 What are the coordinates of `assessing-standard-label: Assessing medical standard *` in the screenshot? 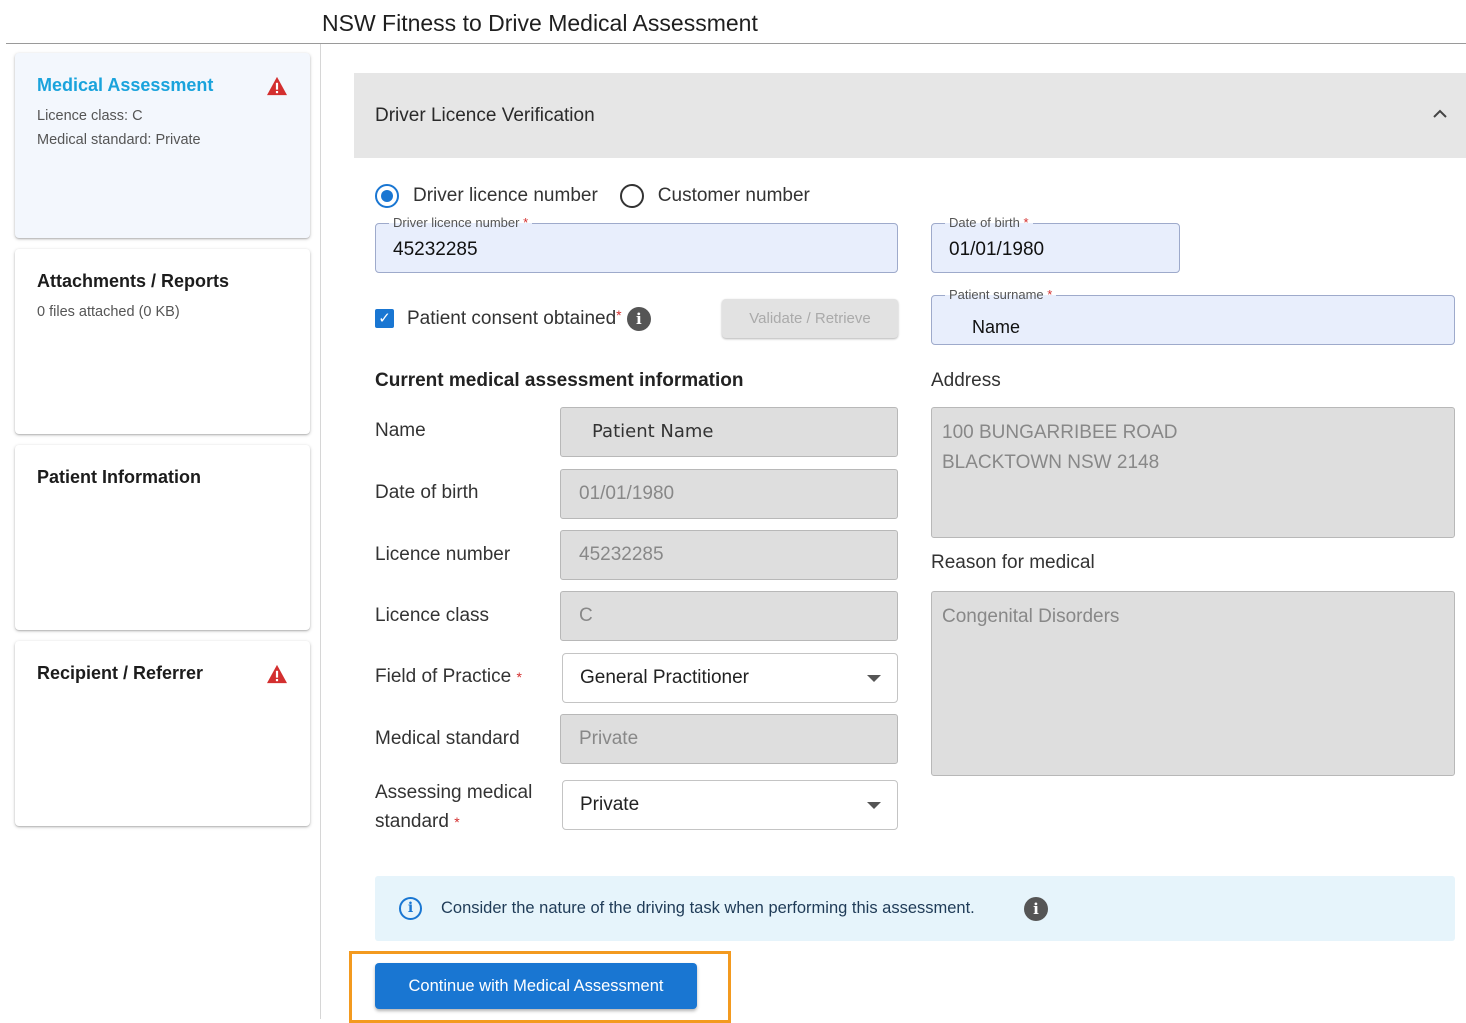 It's located at (454, 807).